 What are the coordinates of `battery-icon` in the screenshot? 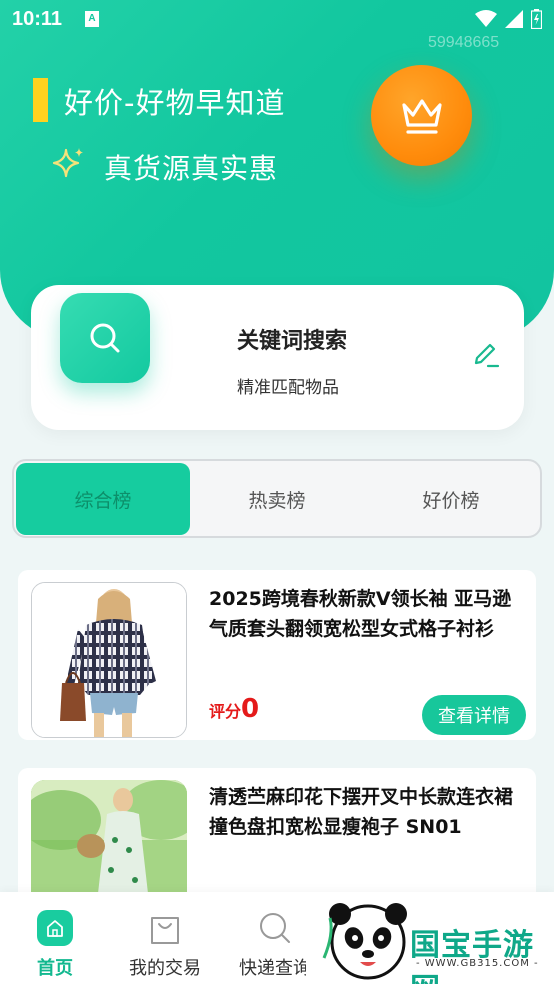 It's located at (536, 19).